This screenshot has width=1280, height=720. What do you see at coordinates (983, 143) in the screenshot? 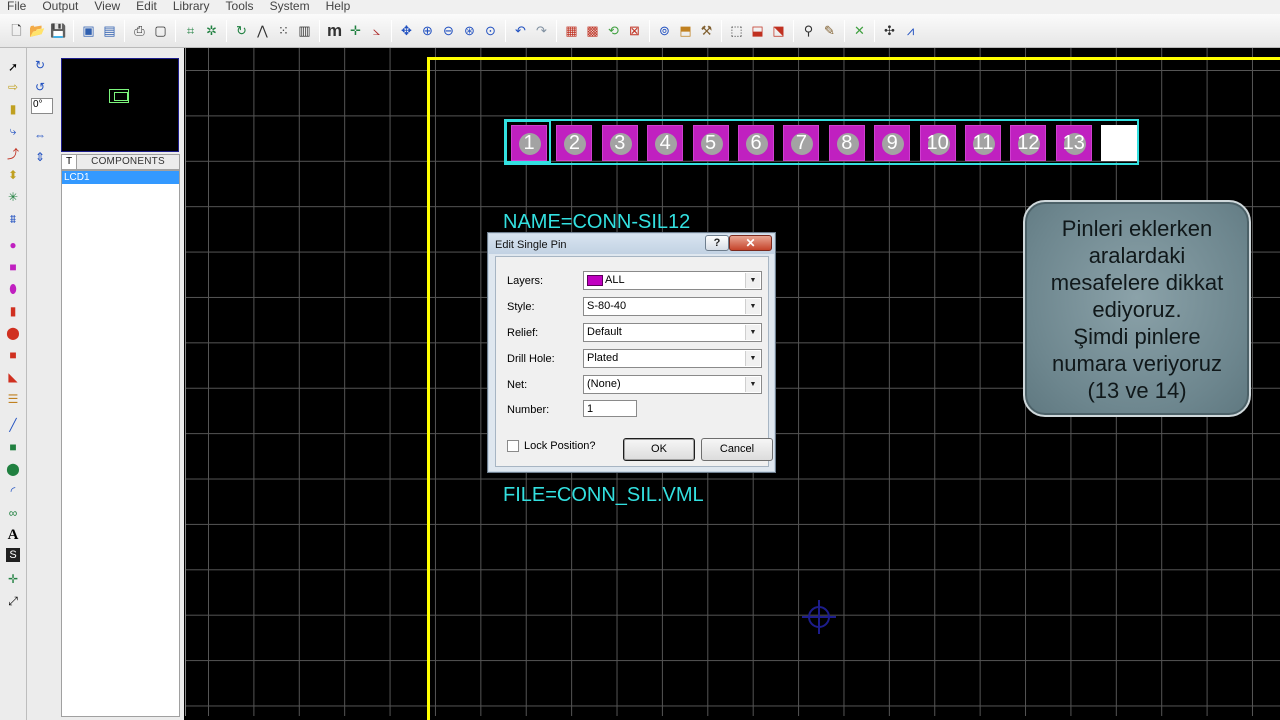
I see `pin-pad: 11` at bounding box center [983, 143].